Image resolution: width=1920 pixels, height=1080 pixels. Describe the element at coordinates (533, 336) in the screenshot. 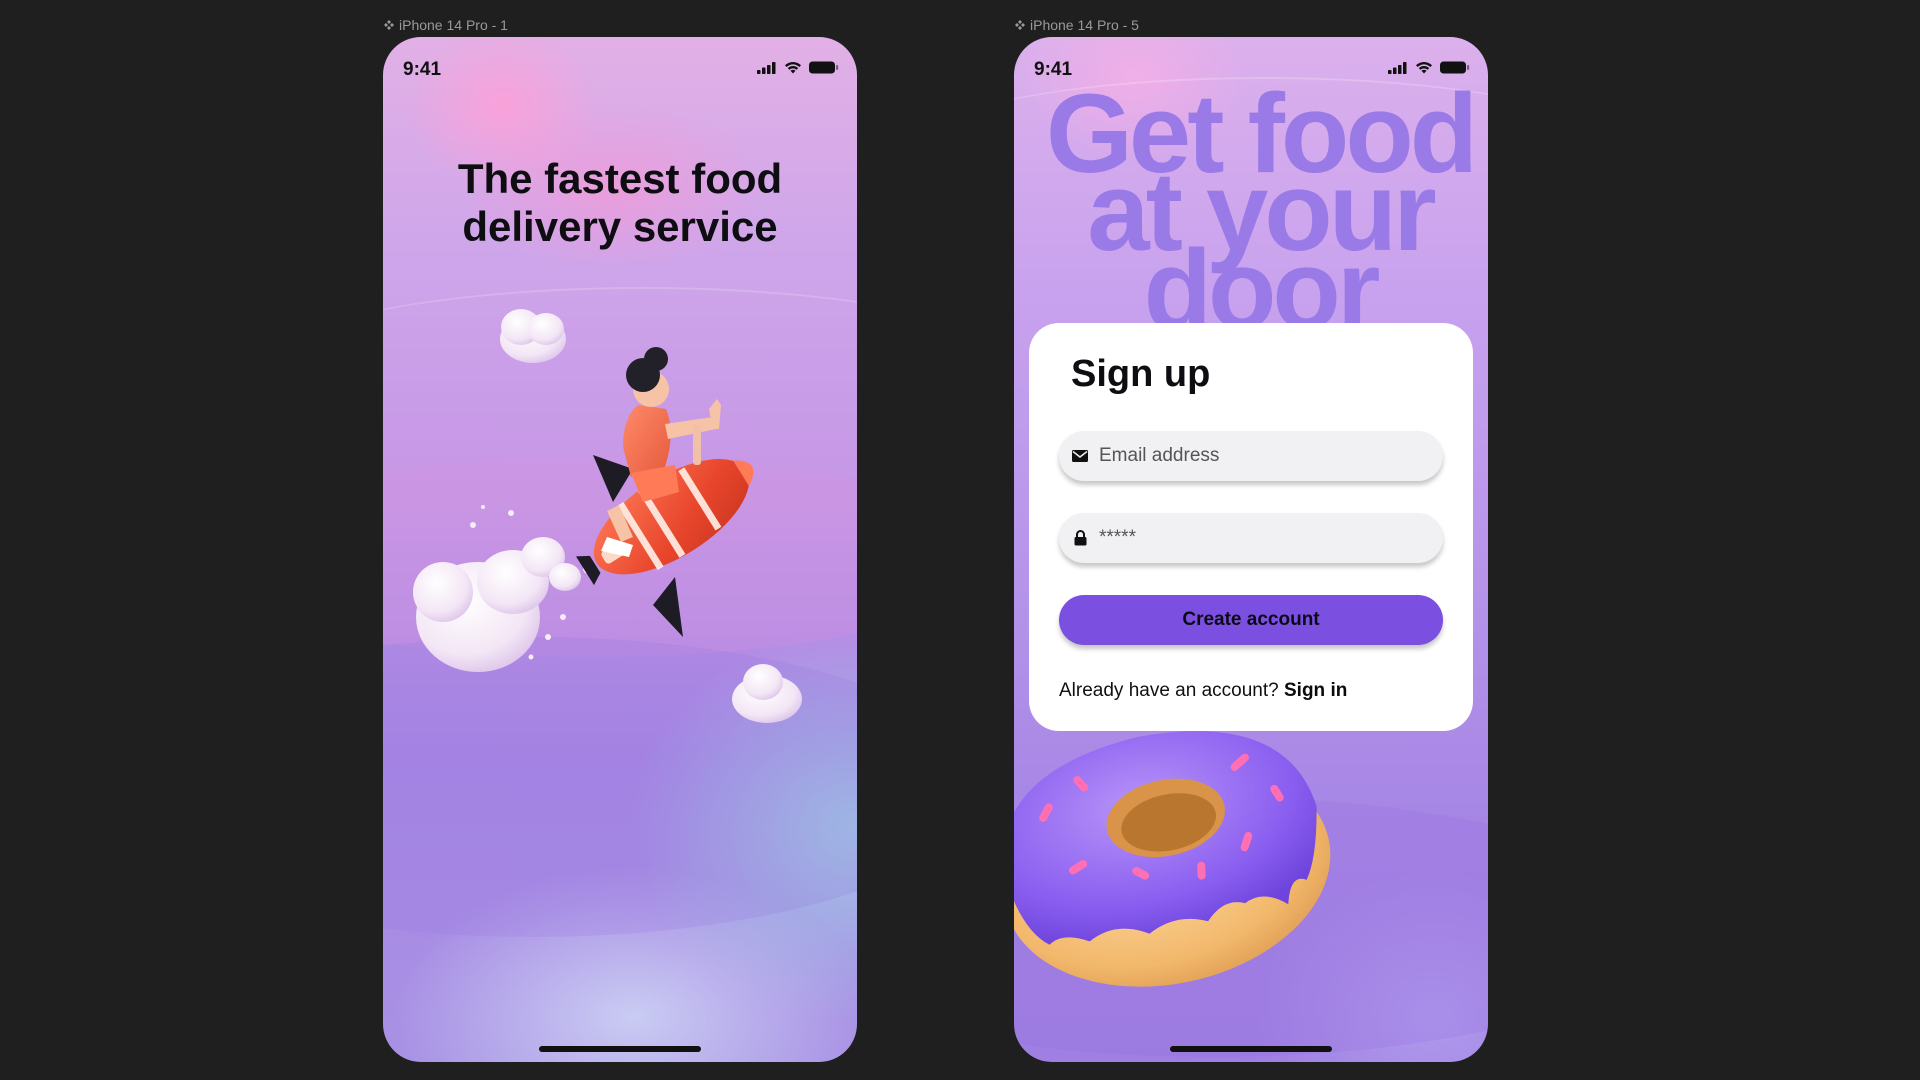

I see `cloud-small-top` at that location.